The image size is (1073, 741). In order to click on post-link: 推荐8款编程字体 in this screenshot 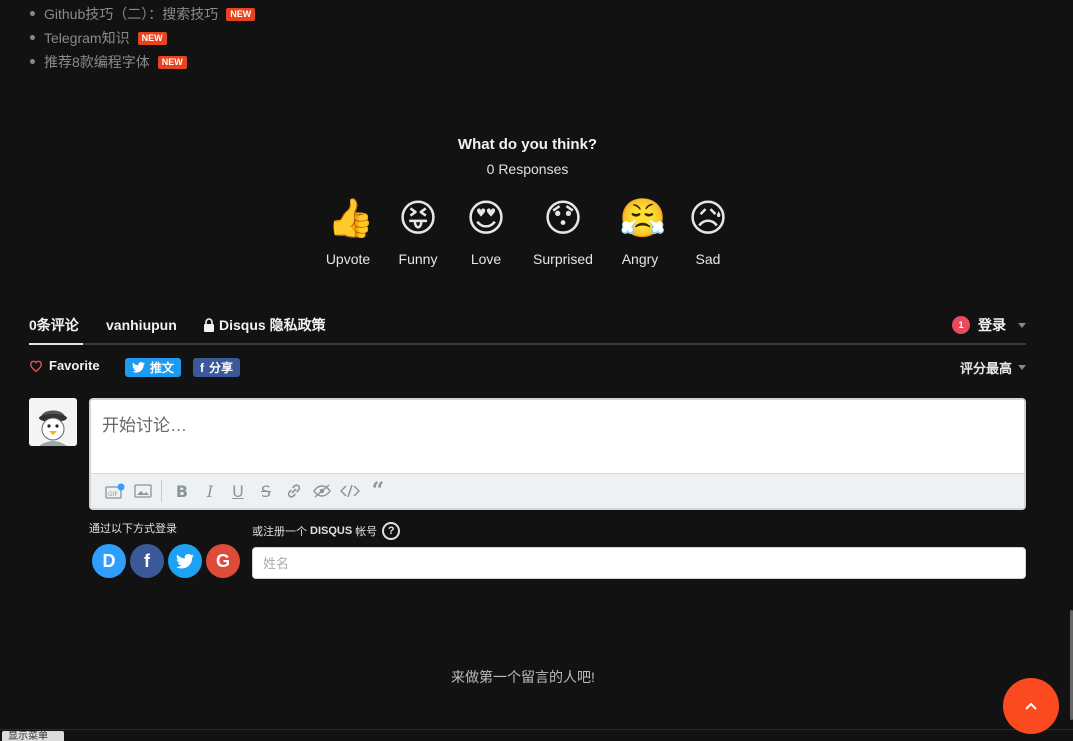, I will do `click(97, 62)`.